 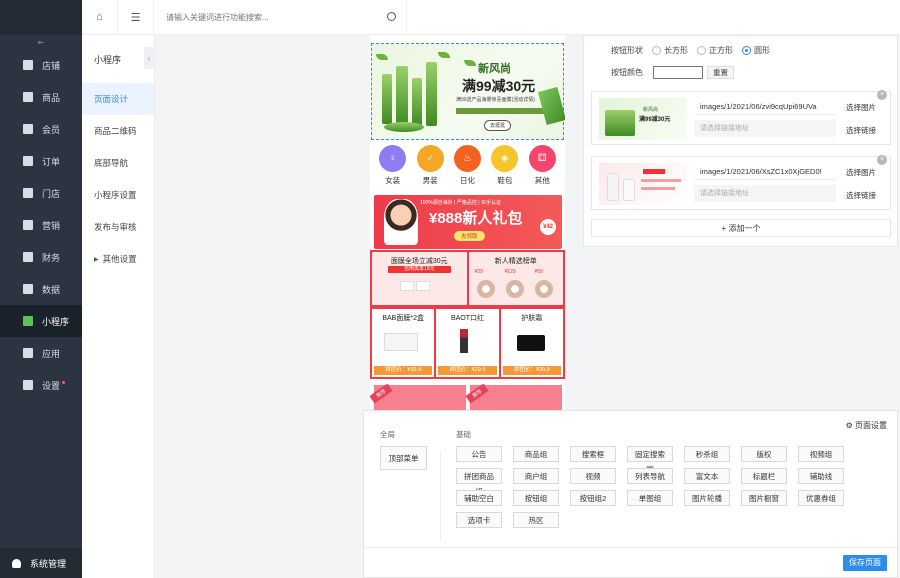 I want to click on component-chip: 热区, so click(x=536, y=520).